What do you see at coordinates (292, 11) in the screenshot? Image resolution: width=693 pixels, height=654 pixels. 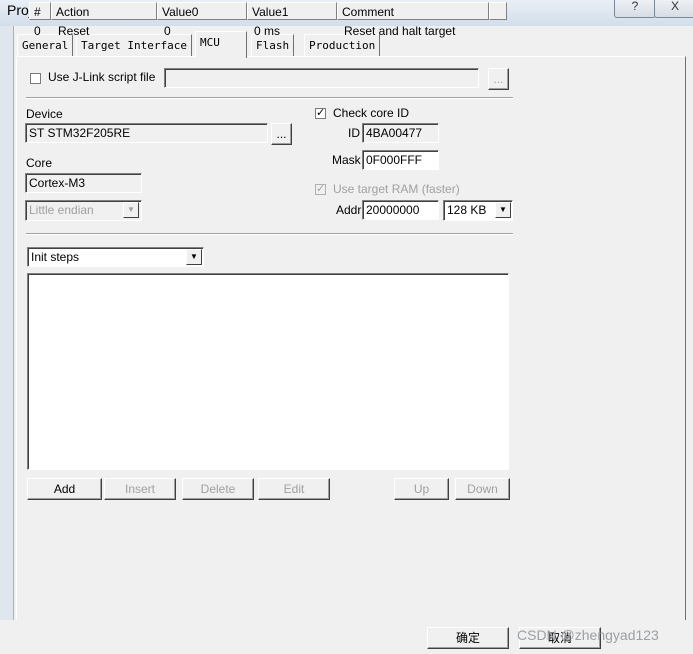 I see `column-header: Value1` at bounding box center [292, 11].